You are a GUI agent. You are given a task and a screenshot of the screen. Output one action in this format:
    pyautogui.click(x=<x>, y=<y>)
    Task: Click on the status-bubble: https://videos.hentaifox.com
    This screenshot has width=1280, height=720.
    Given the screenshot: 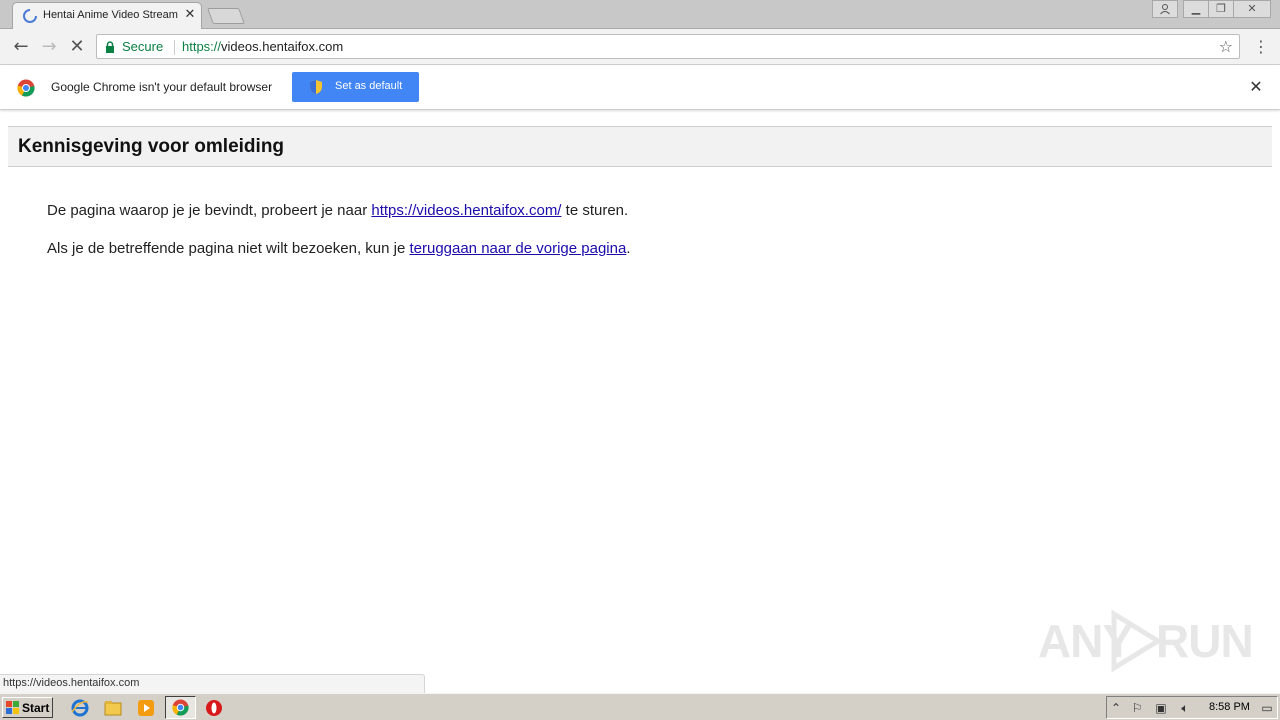 What is the action you would take?
    pyautogui.click(x=212, y=683)
    